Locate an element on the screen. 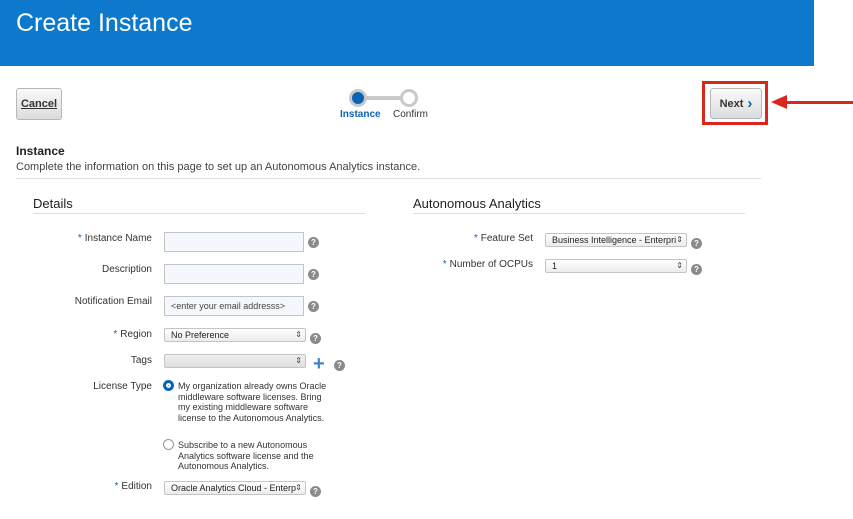 The width and height of the screenshot is (853, 519). section-divider is located at coordinates (388, 178).